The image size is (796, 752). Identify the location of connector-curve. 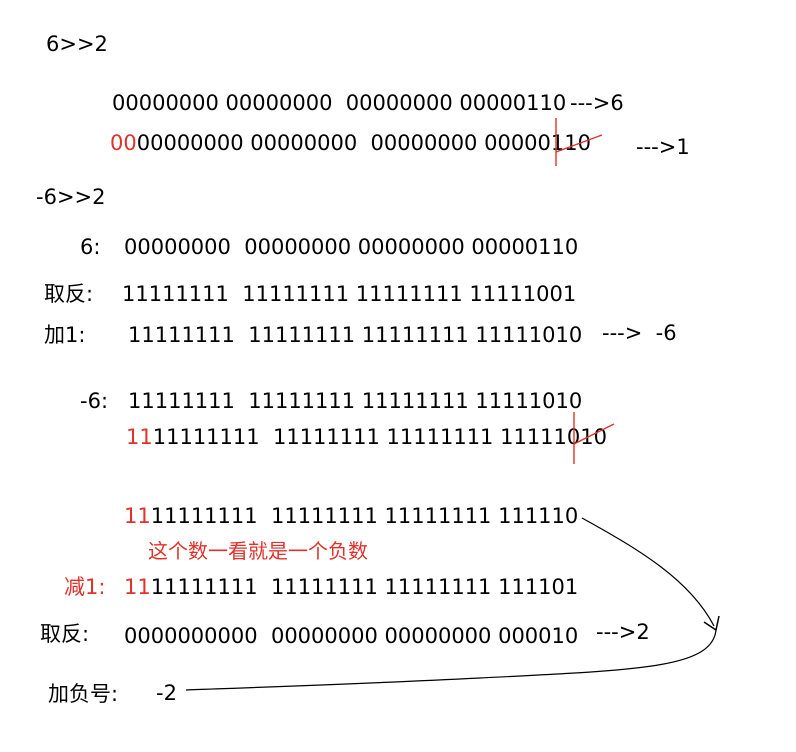
(451, 660).